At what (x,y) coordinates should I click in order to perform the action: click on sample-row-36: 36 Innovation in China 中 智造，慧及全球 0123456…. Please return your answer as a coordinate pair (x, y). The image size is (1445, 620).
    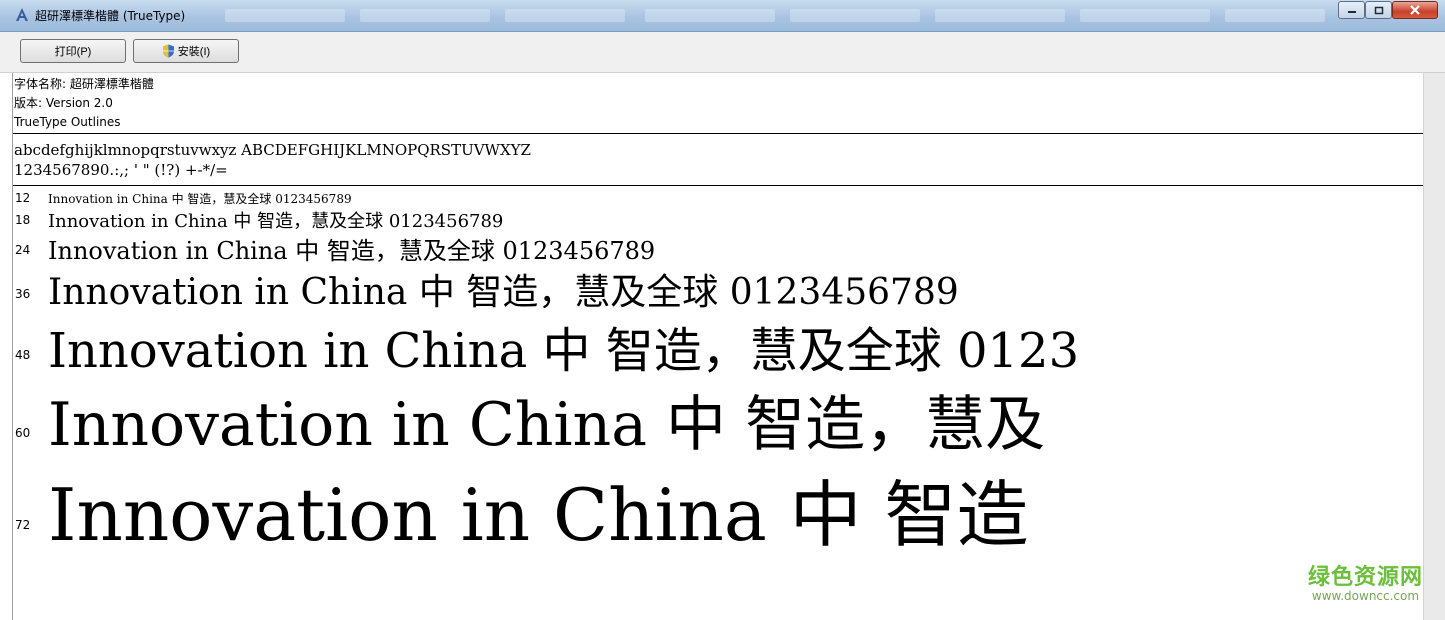
    Looking at the image, I should click on (718, 288).